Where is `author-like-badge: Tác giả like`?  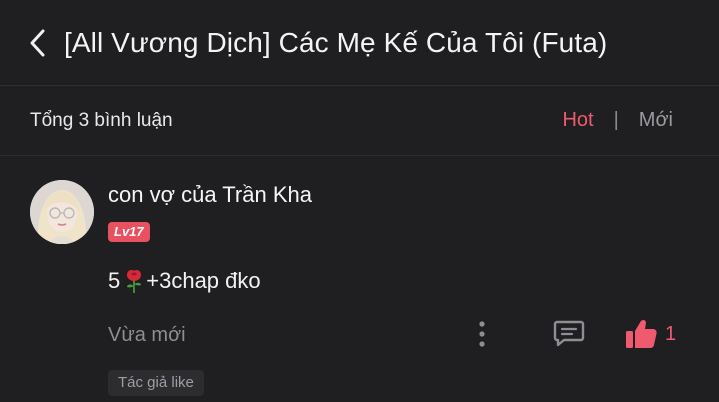 author-like-badge: Tác giả like is located at coordinates (156, 383).